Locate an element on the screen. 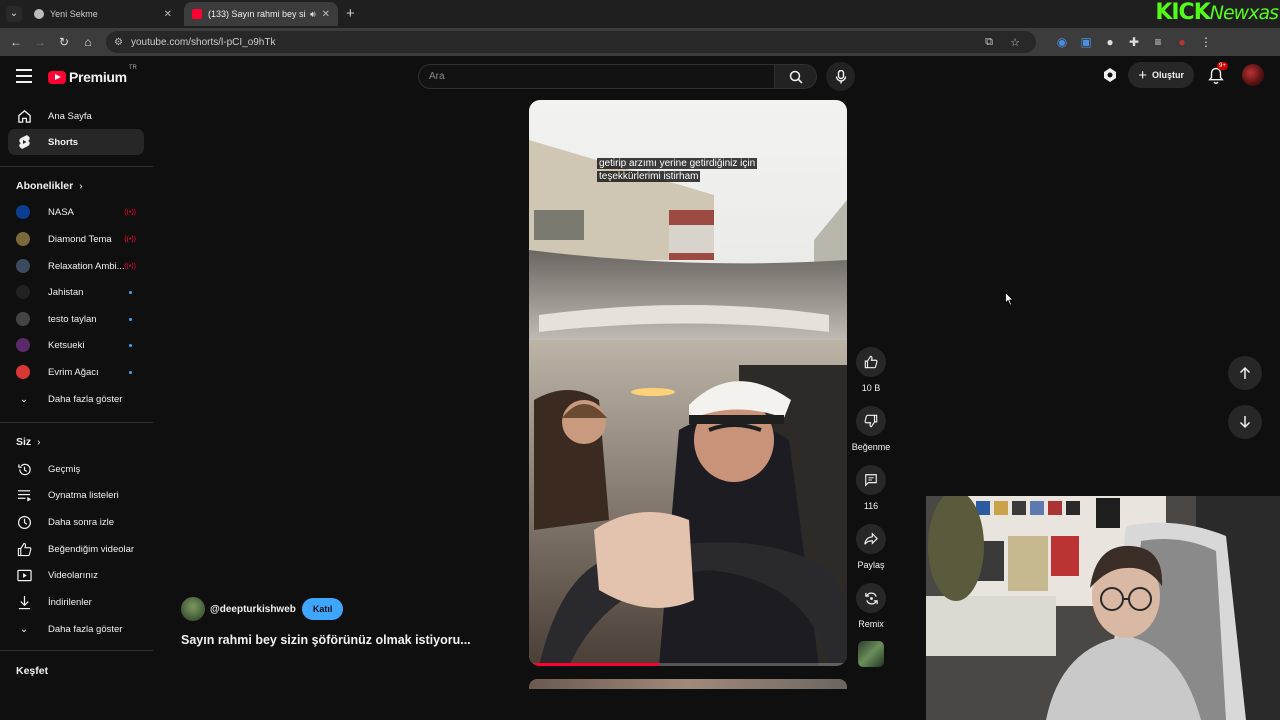  install-app-icon: ⧉ is located at coordinates (989, 42).